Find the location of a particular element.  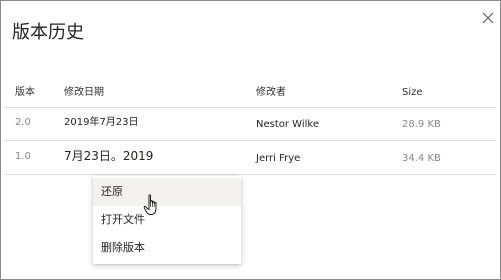

row-modified-by: Nestor Wilke is located at coordinates (287, 124).